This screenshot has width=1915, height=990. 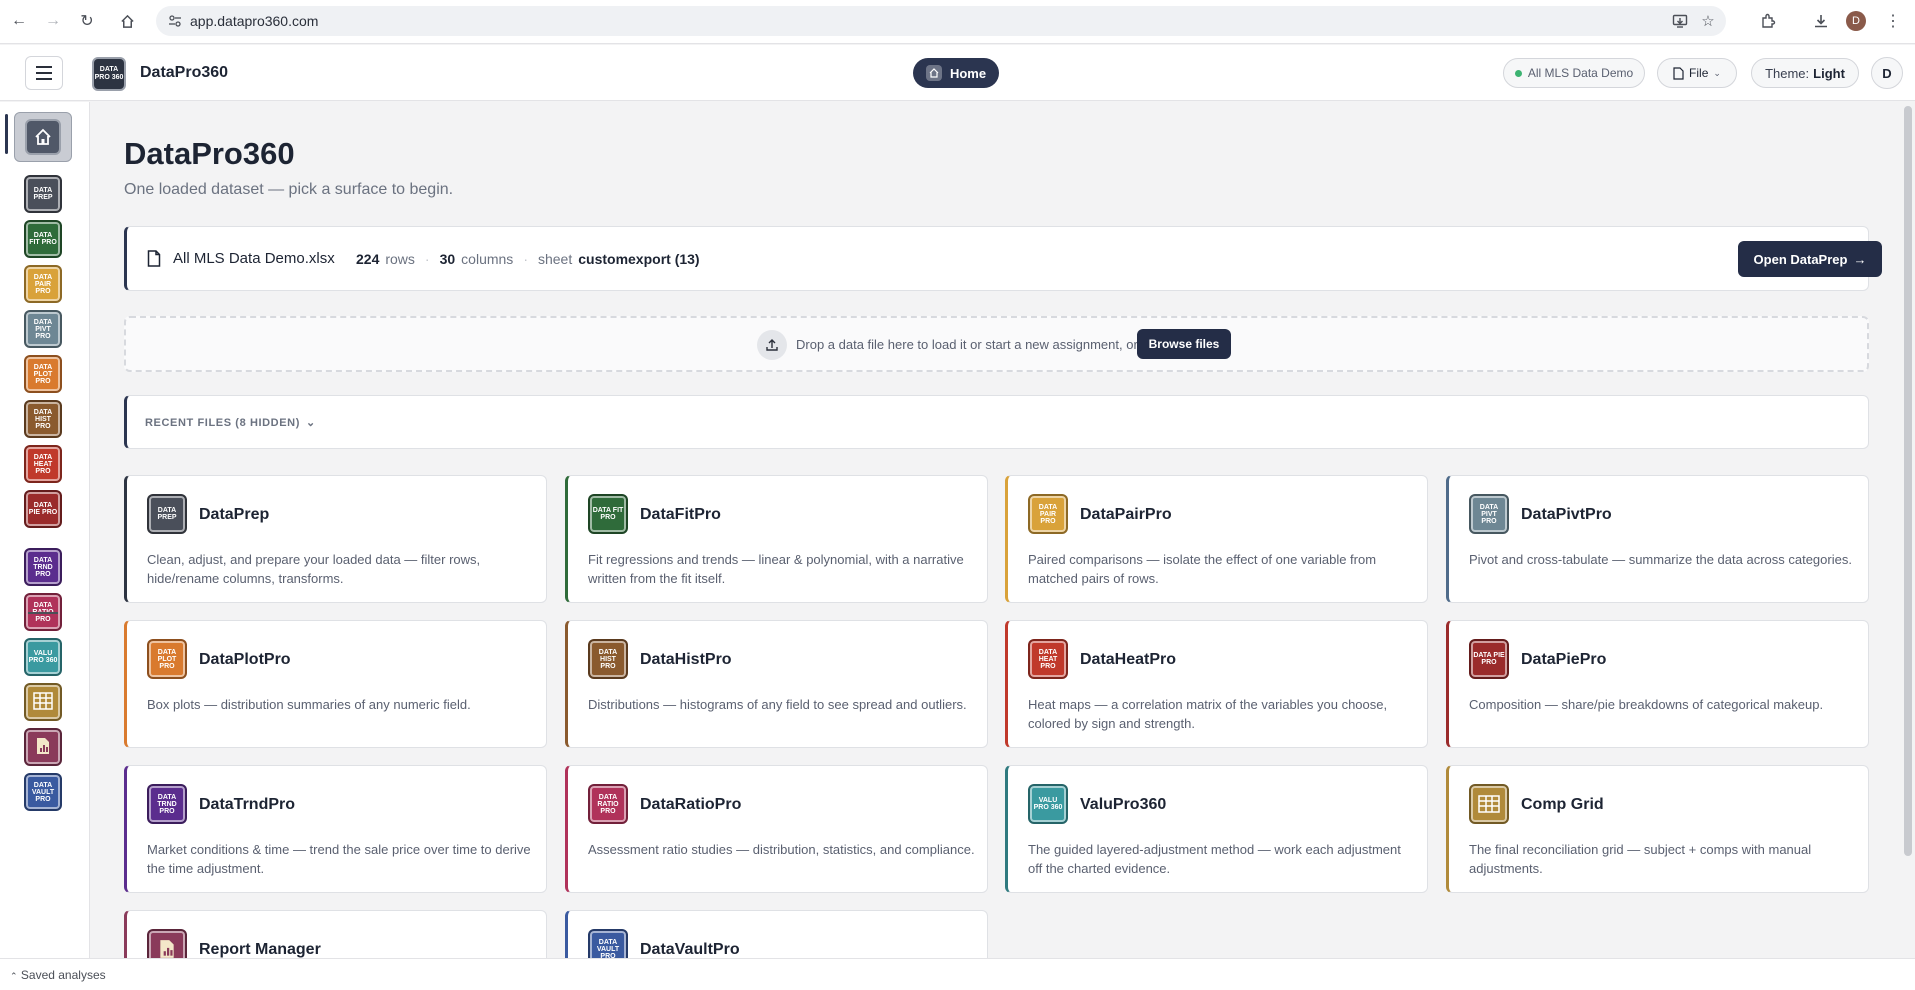 What do you see at coordinates (14, 976) in the screenshot?
I see `chevron-up-icon: ⌃` at bounding box center [14, 976].